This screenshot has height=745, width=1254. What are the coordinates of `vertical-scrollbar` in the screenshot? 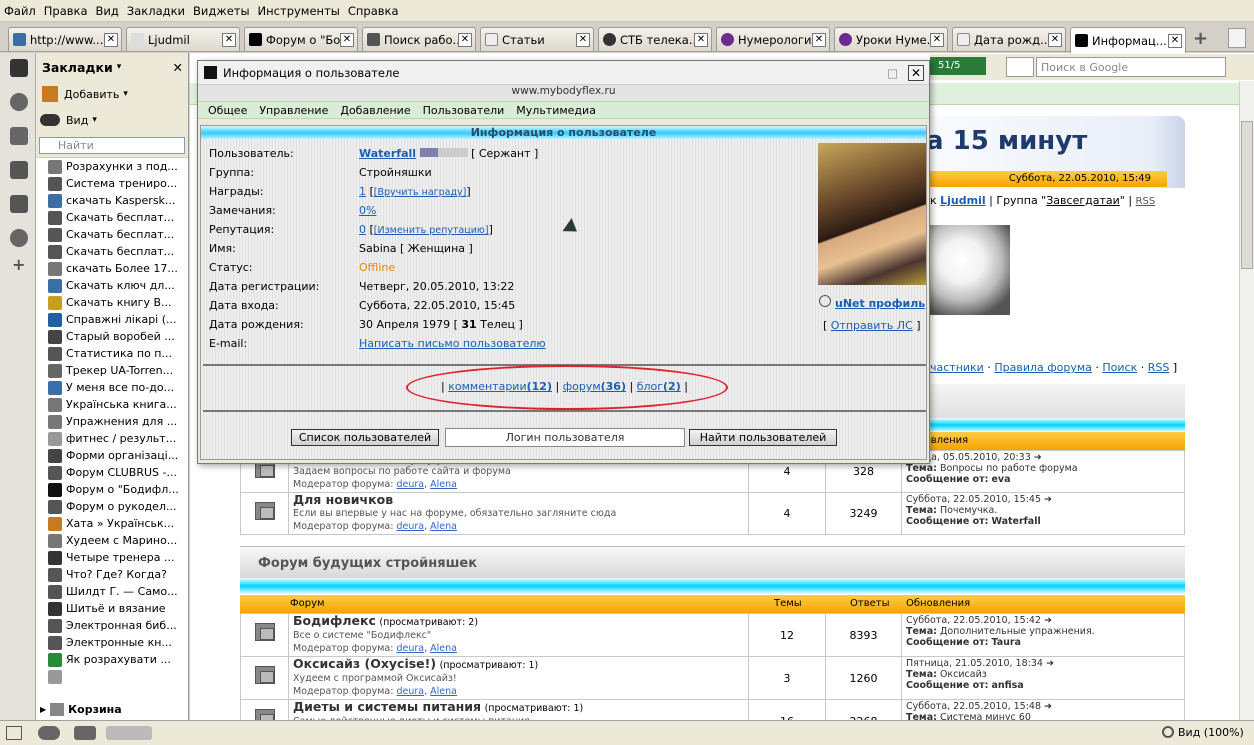 It's located at (1246, 400).